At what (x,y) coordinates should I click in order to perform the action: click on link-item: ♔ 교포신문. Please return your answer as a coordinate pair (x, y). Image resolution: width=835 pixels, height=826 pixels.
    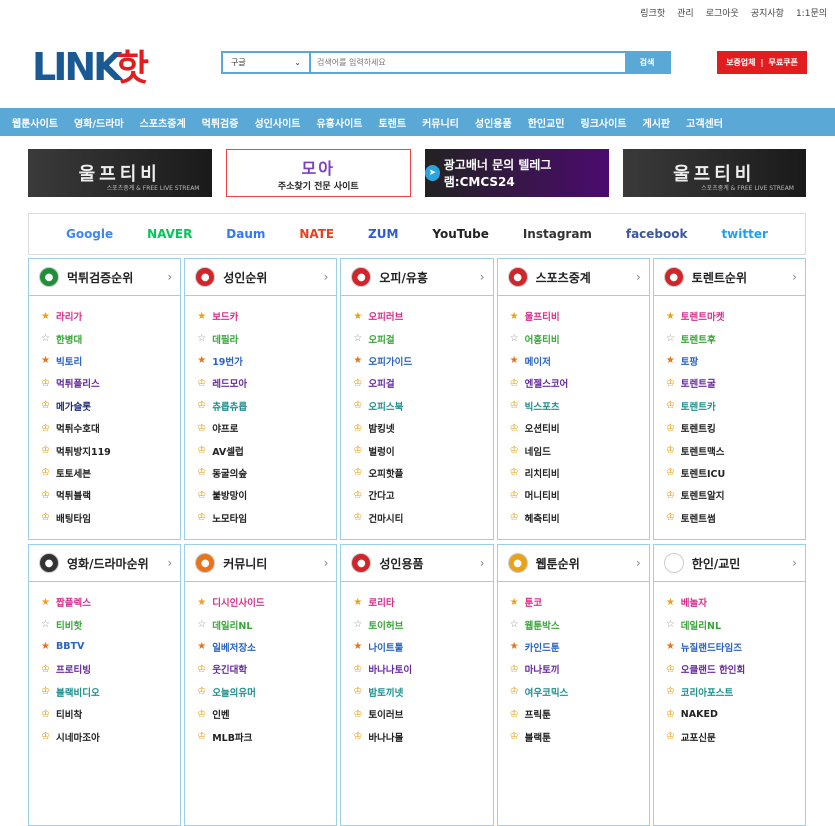
    Looking at the image, I should click on (734, 736).